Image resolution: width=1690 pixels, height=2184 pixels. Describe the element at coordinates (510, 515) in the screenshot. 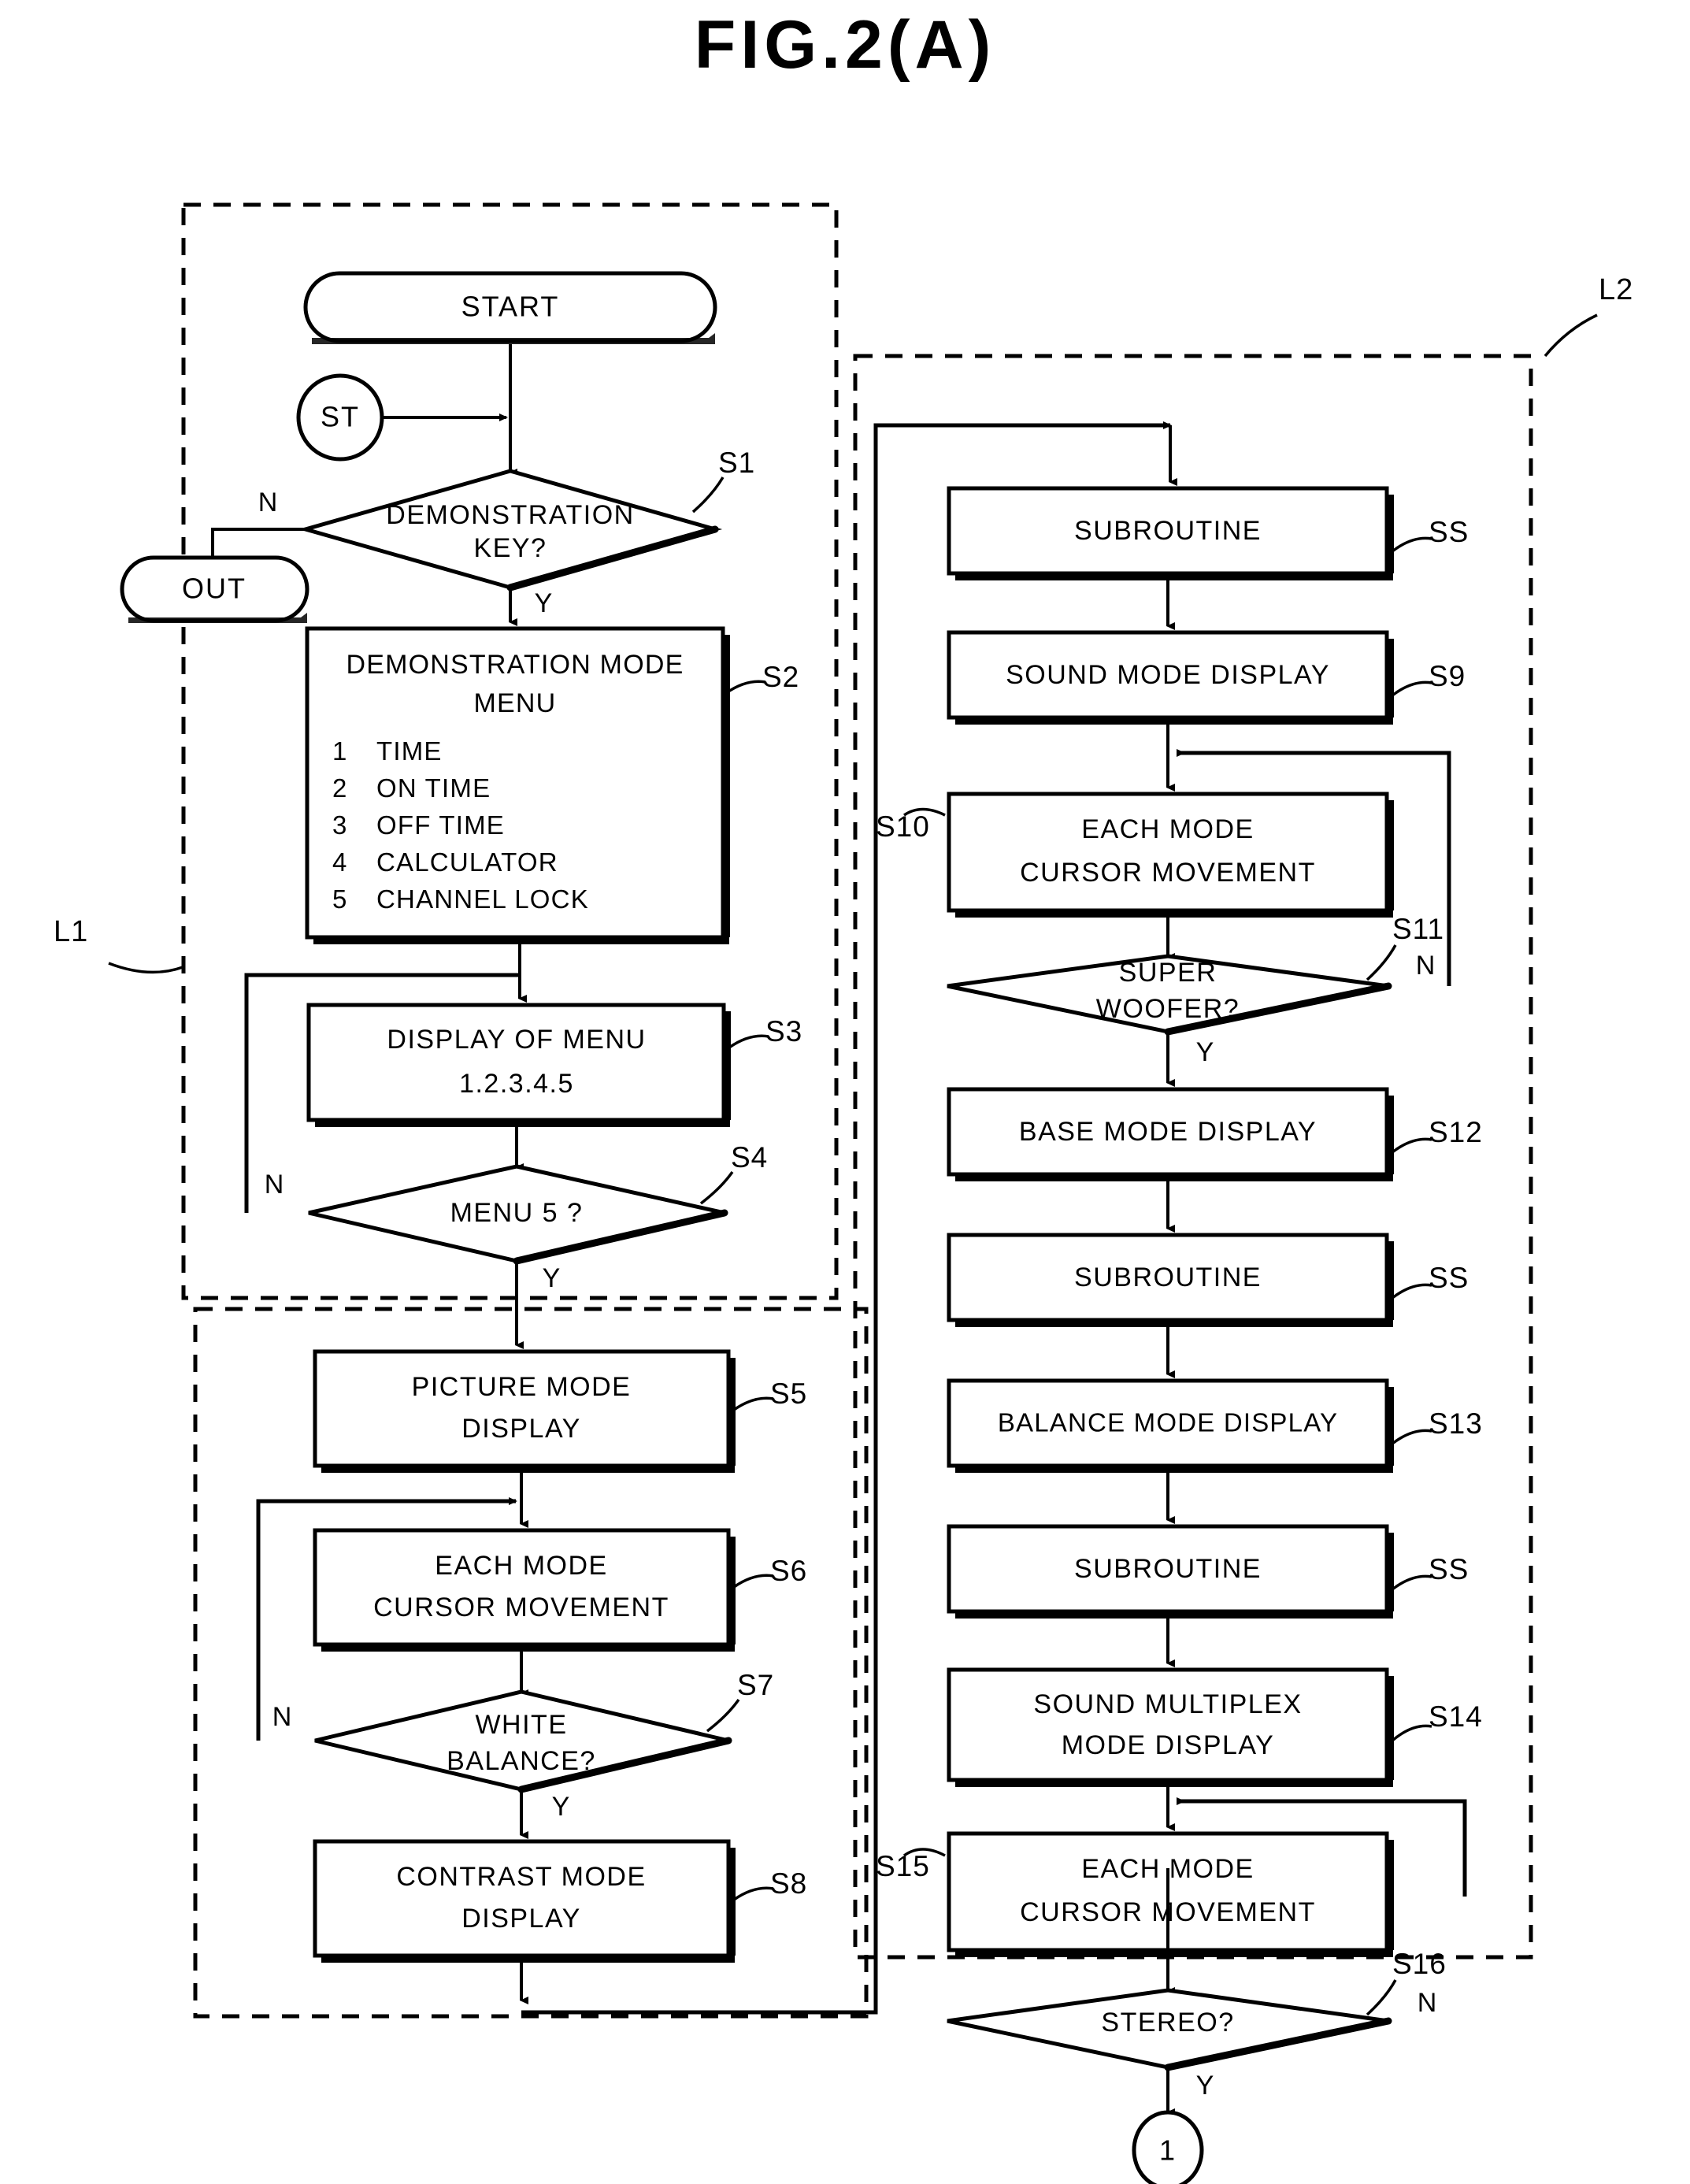

I see `node-s1-line1: DEMONSTRATION` at that location.